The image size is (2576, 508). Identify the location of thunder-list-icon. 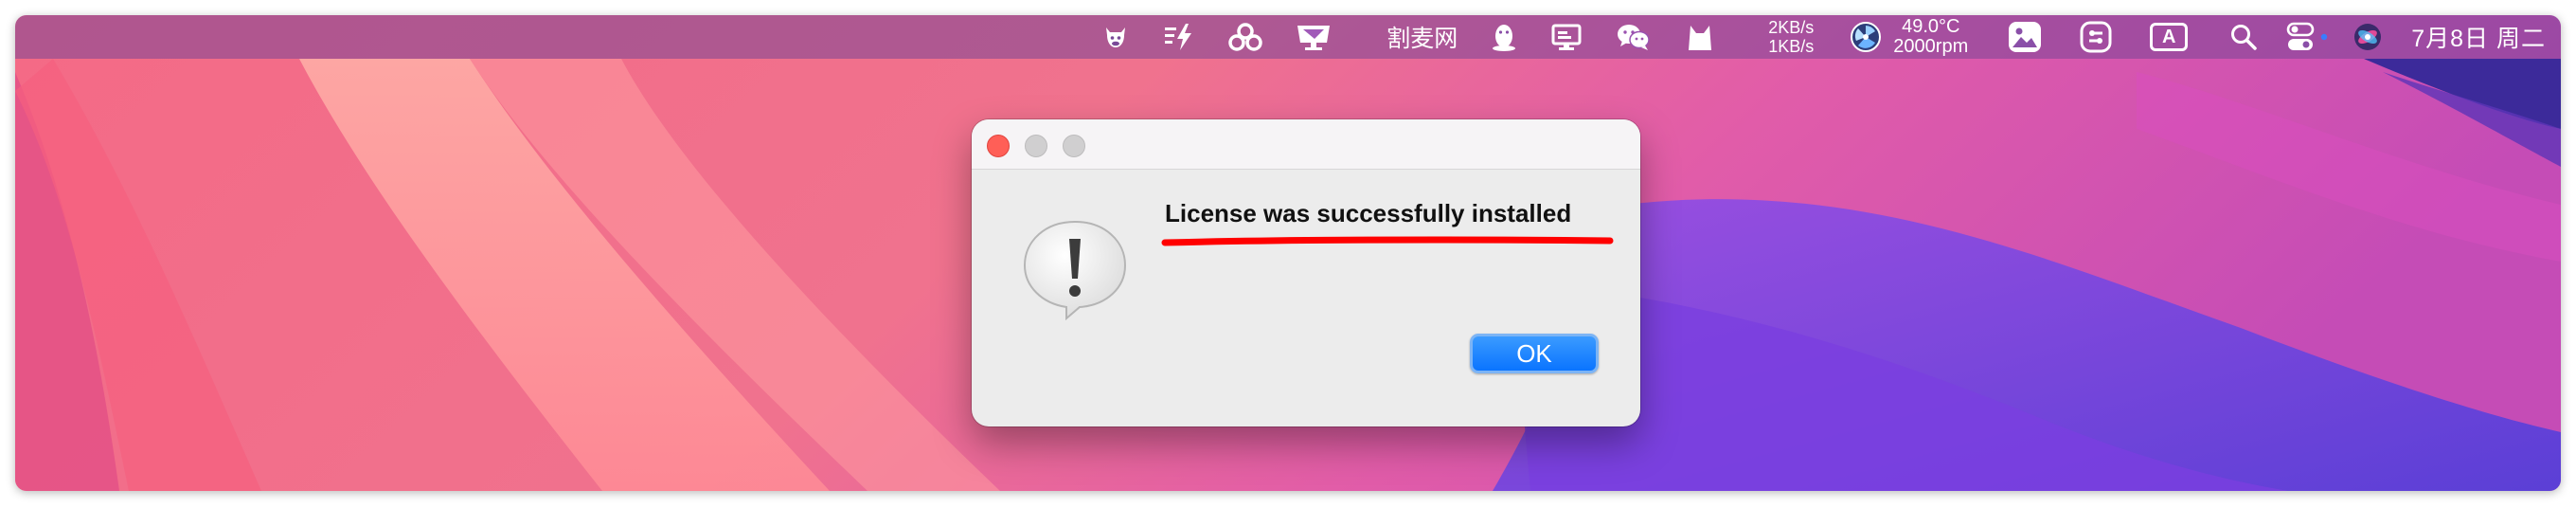
(1179, 37).